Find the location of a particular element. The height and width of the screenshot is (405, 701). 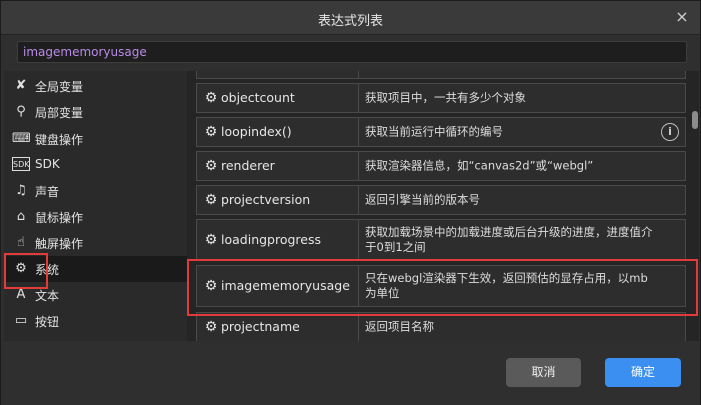

table-row is located at coordinates (441, 75).